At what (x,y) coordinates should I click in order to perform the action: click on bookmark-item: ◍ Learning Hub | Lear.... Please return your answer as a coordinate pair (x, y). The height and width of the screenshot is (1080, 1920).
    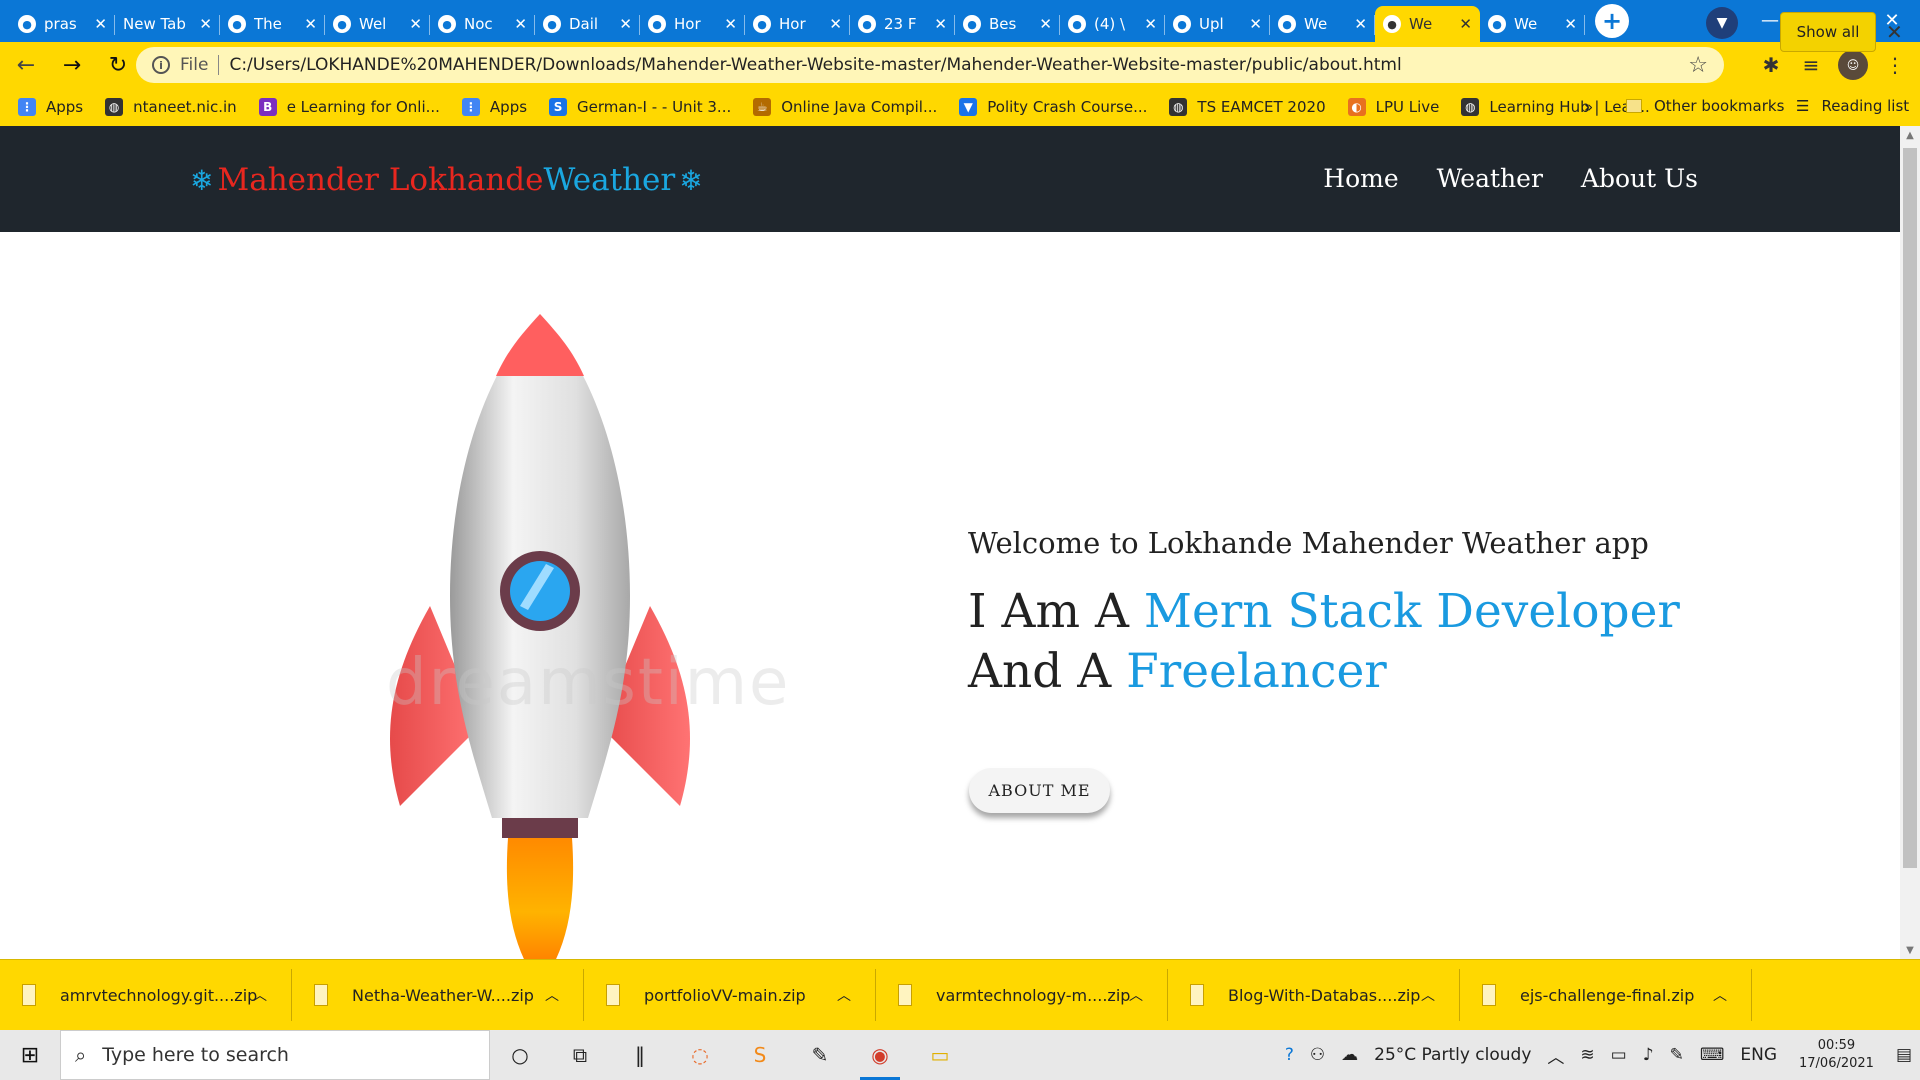
    Looking at the image, I should click on (1555, 107).